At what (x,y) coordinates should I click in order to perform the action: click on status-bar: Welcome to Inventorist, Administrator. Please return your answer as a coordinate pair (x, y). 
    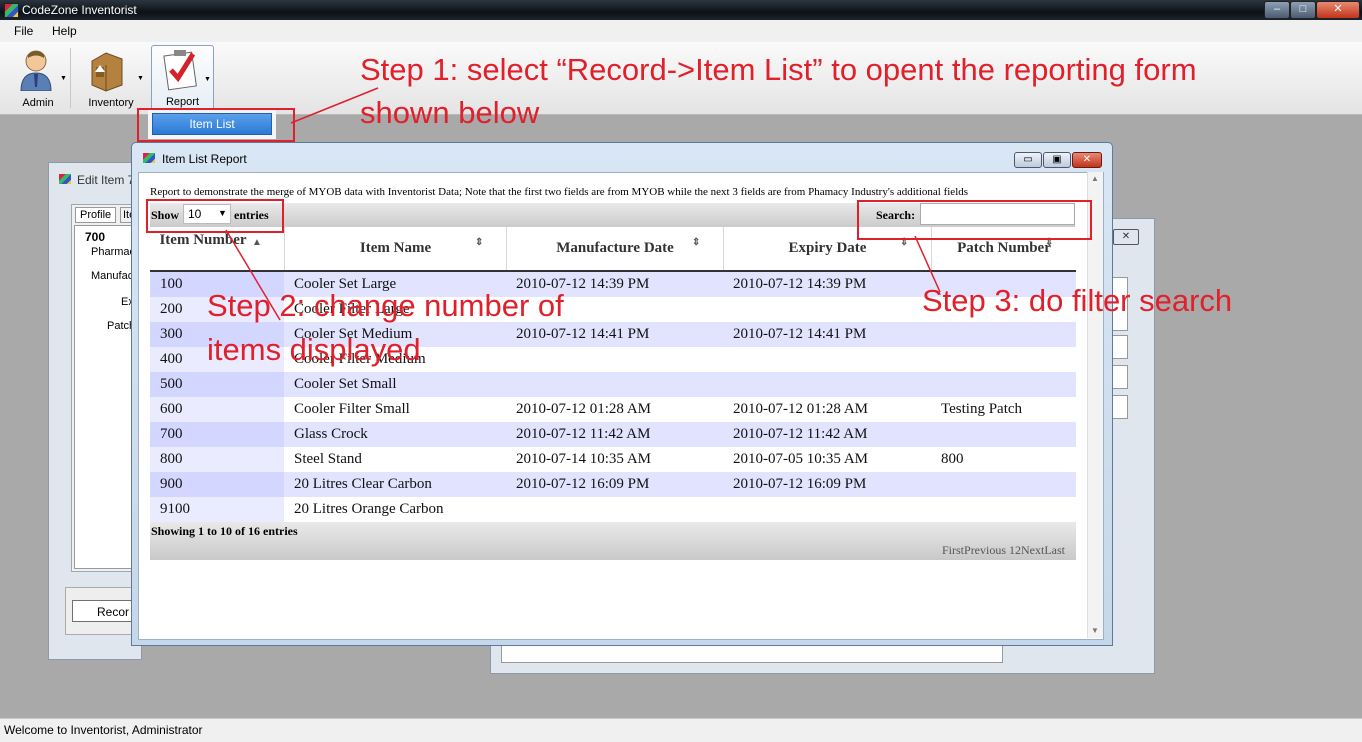
    Looking at the image, I should click on (681, 730).